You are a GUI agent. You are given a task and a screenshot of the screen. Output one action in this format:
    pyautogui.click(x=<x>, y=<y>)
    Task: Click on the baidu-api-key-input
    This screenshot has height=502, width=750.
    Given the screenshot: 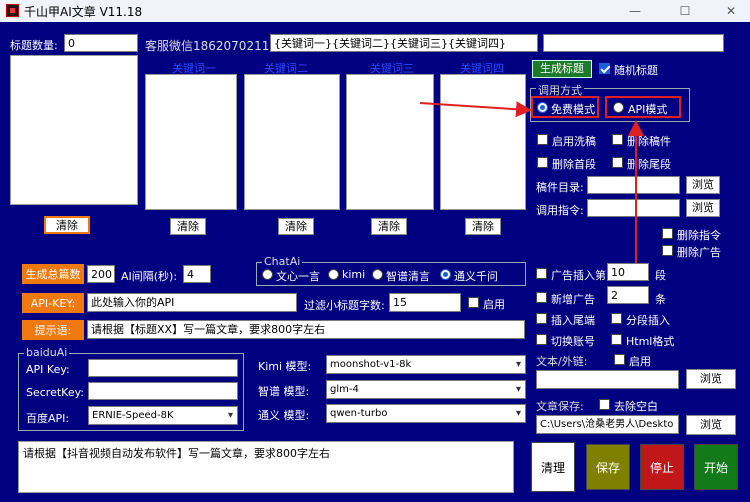 What is the action you would take?
    pyautogui.click(x=163, y=368)
    